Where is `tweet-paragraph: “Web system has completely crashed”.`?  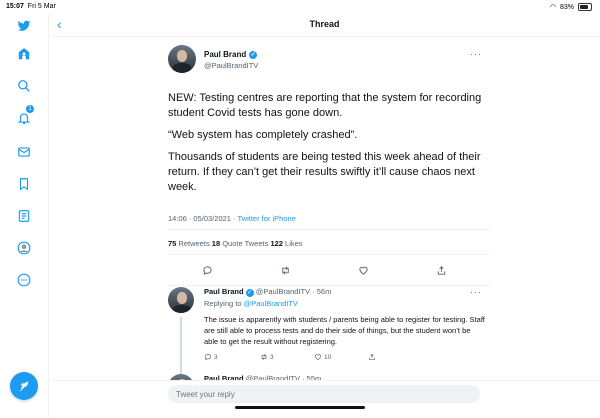 tweet-paragraph: “Web system has completely crashed”. is located at coordinates (263, 135).